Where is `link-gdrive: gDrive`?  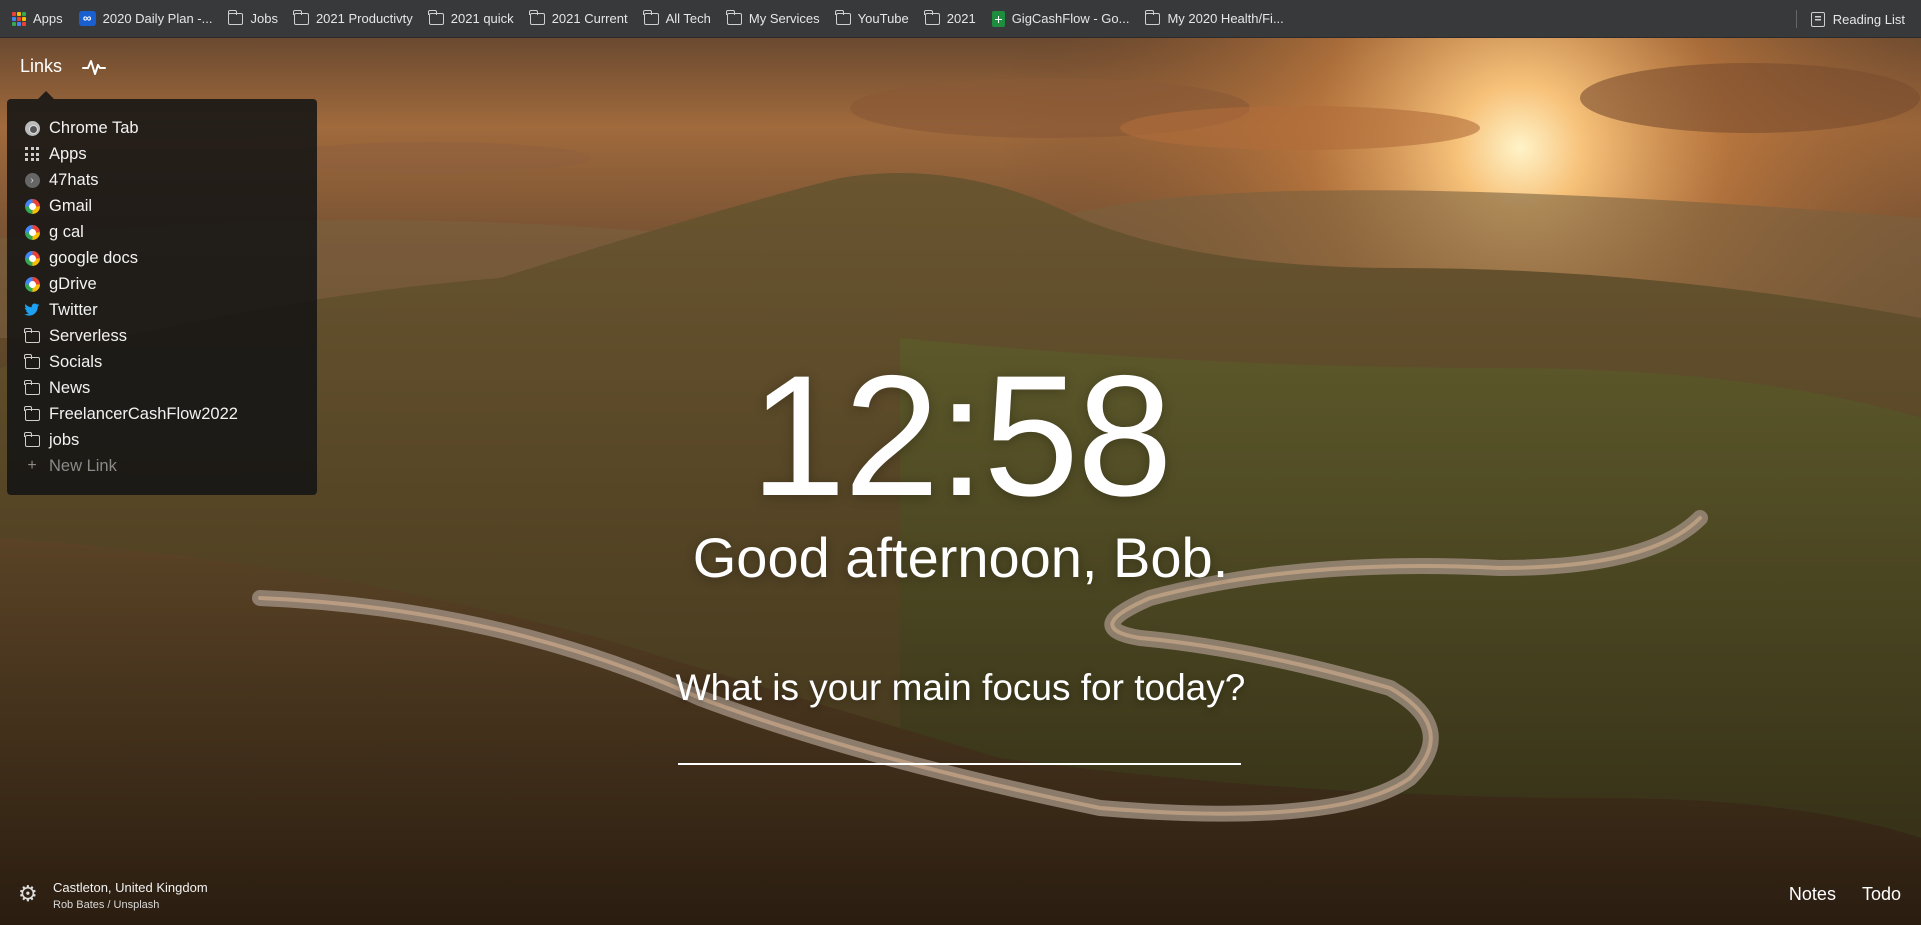
link-gdrive: gDrive is located at coordinates (162, 284).